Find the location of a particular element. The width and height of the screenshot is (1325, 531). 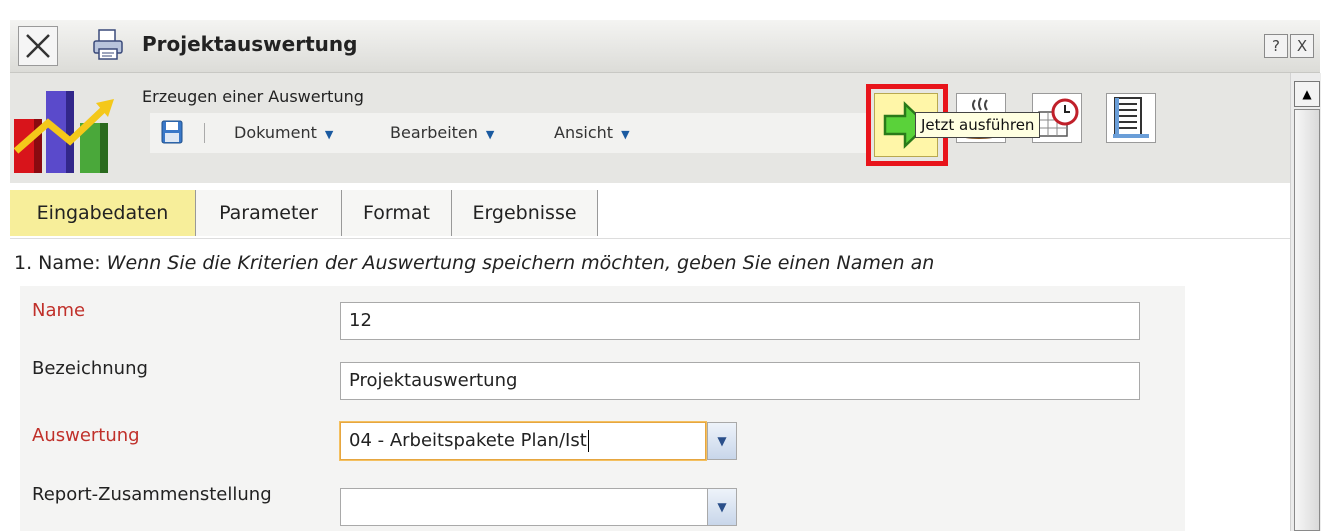

print-button is located at coordinates (108, 45).